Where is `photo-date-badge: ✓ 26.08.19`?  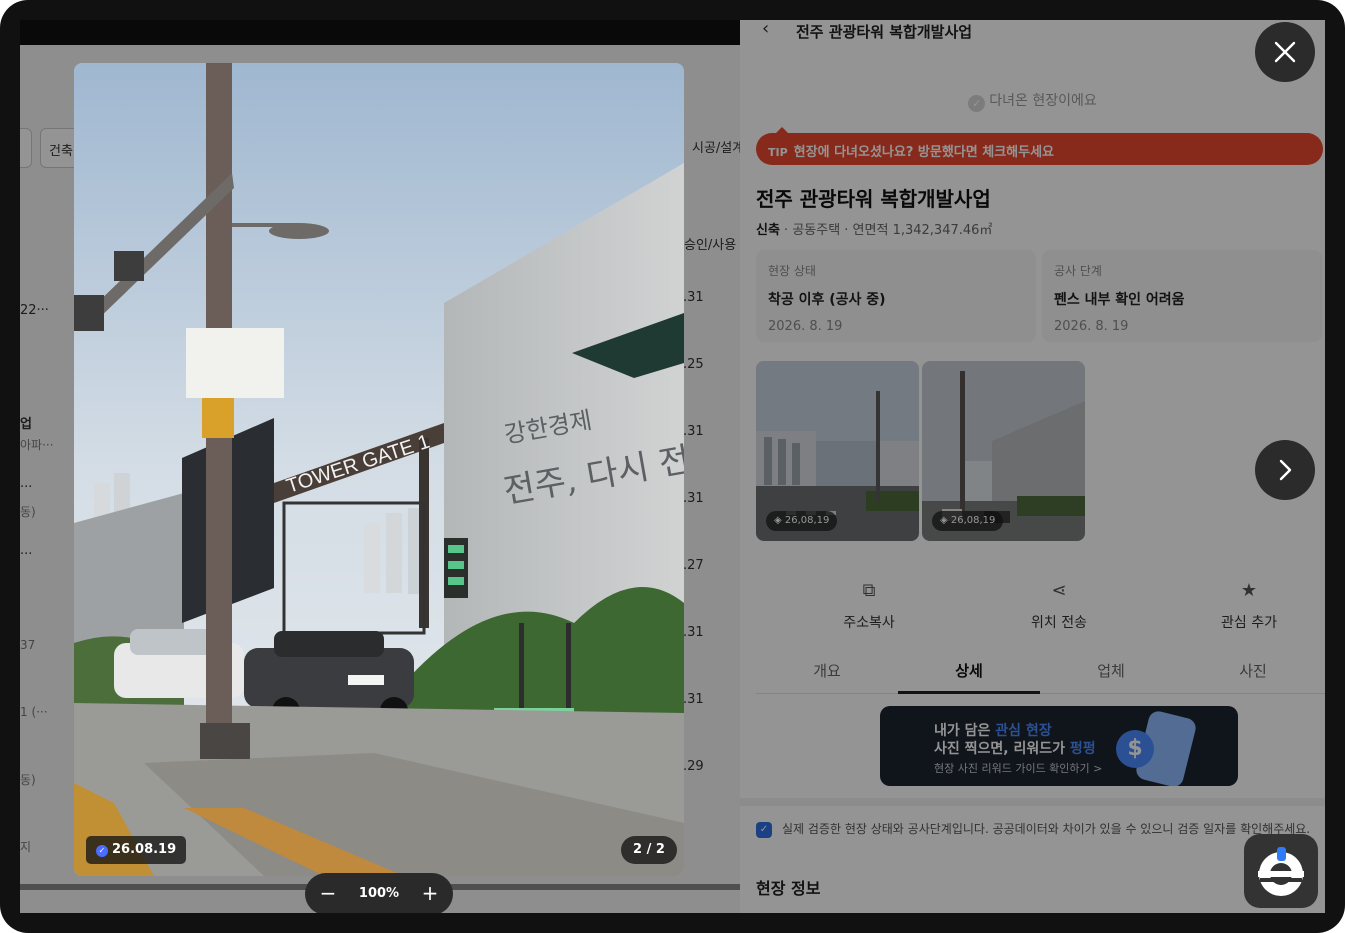 photo-date-badge: ✓ 26.08.19 is located at coordinates (136, 850).